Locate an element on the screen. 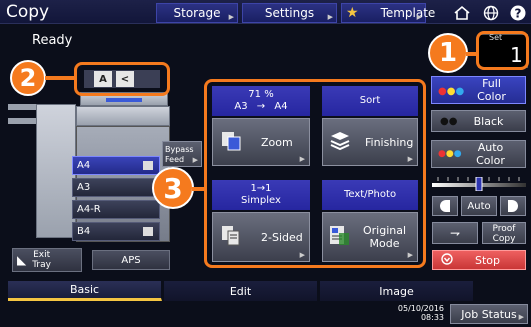  auto-color-dots-icon: ●●● is located at coordinates (450, 154).